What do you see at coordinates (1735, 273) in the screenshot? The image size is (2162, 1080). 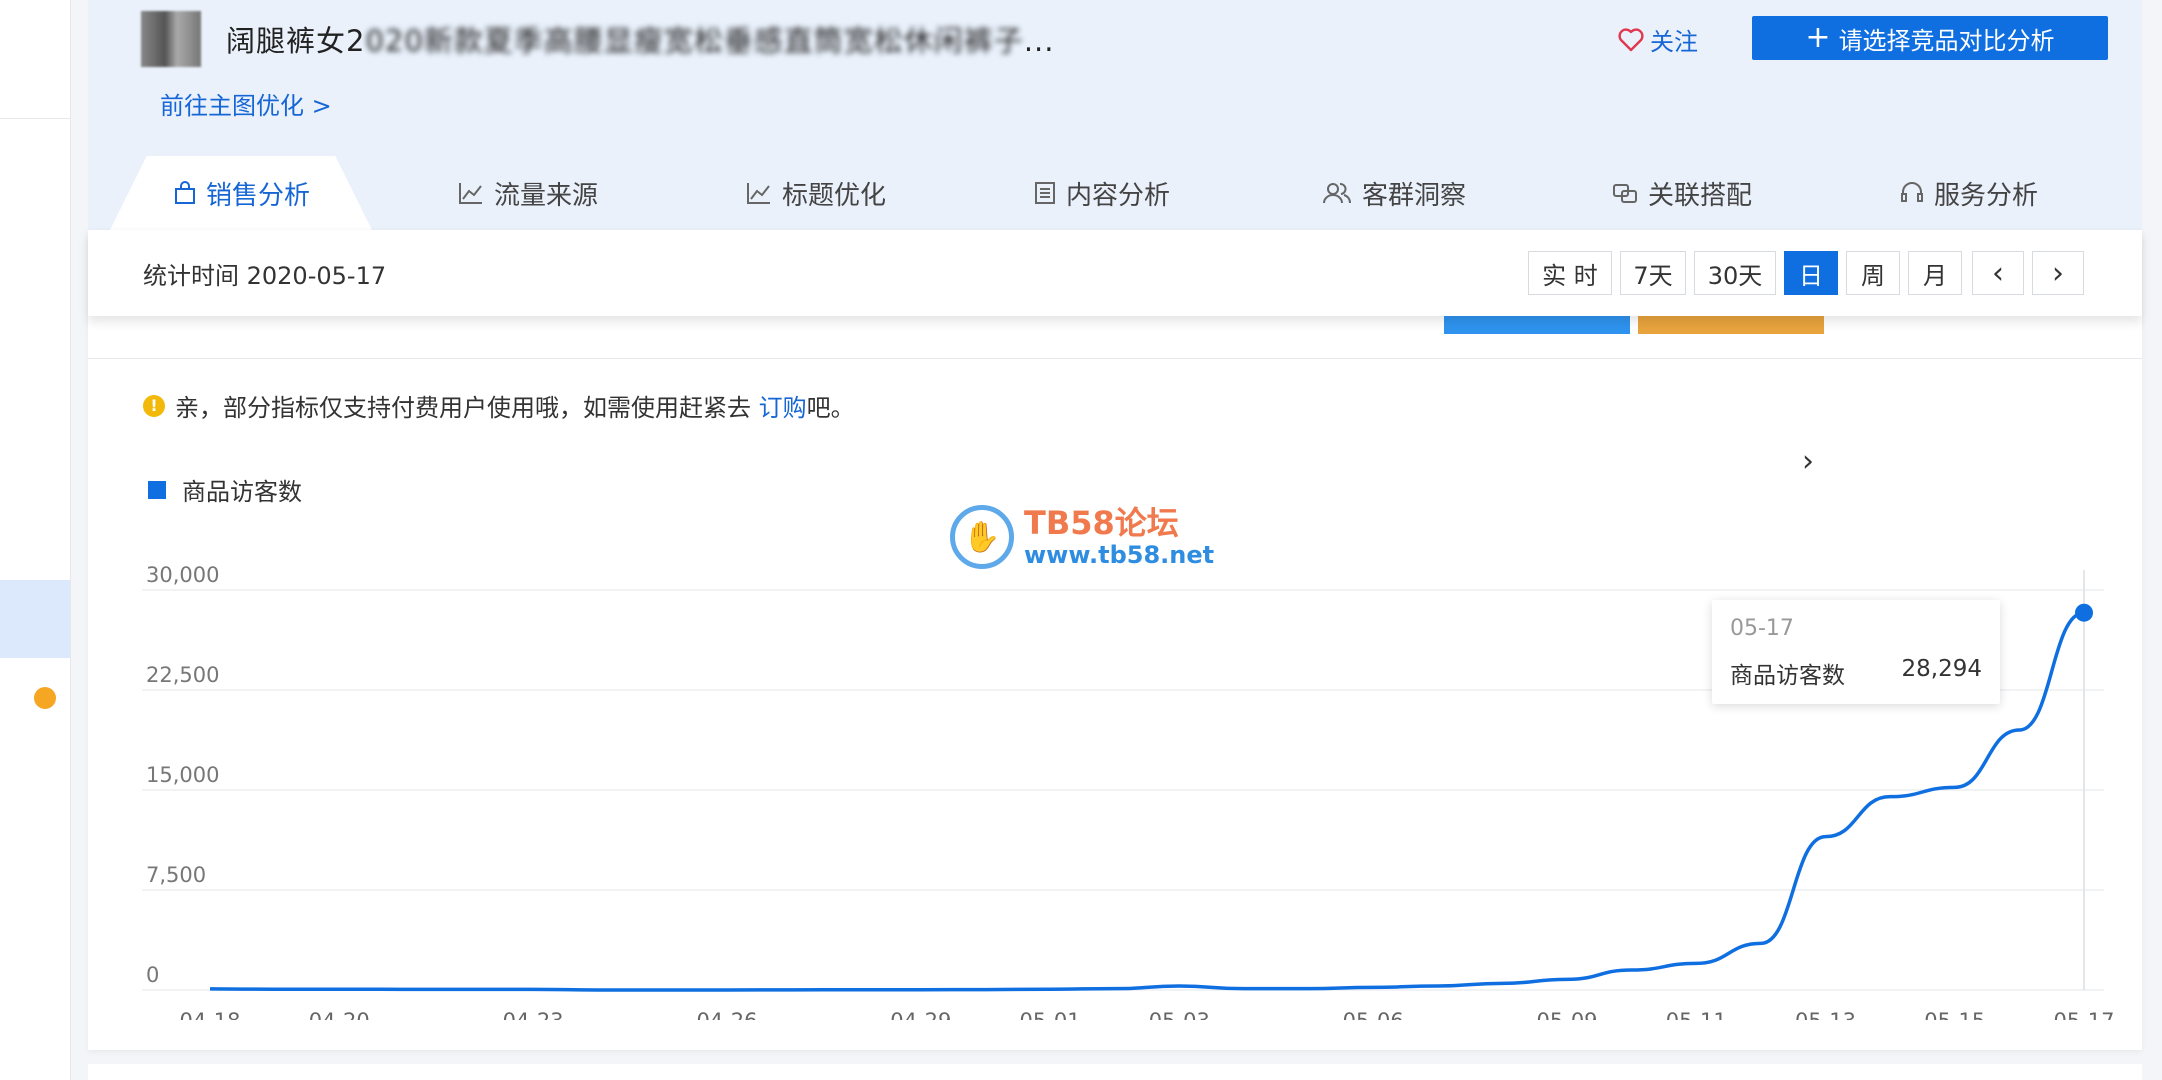 I see `period-30d: 30天` at bounding box center [1735, 273].